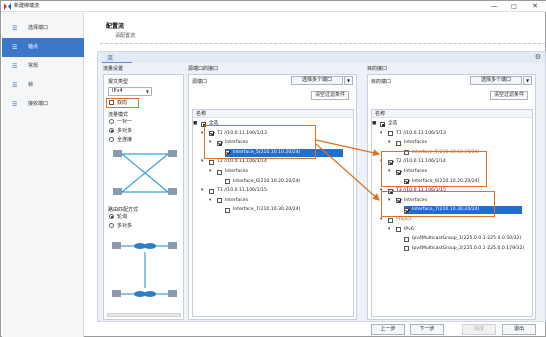 Image resolution: width=546 pixels, height=337 pixels. Describe the element at coordinates (118, 82) in the screenshot. I see `protocol-label: 报文类型` at that location.